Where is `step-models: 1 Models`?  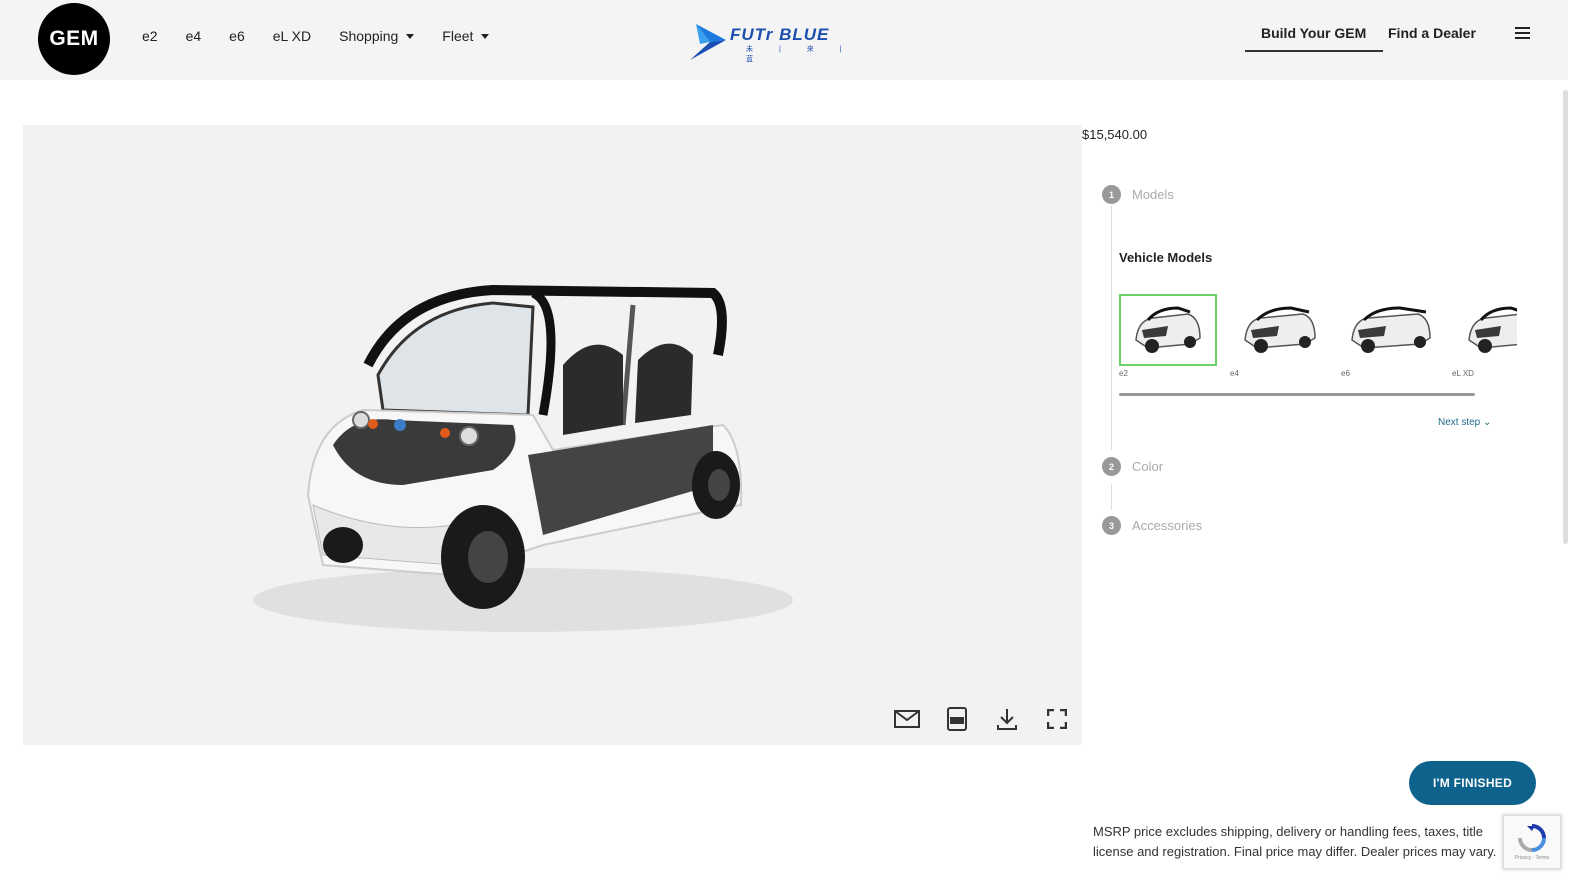 step-models: 1 Models is located at coordinates (1138, 194).